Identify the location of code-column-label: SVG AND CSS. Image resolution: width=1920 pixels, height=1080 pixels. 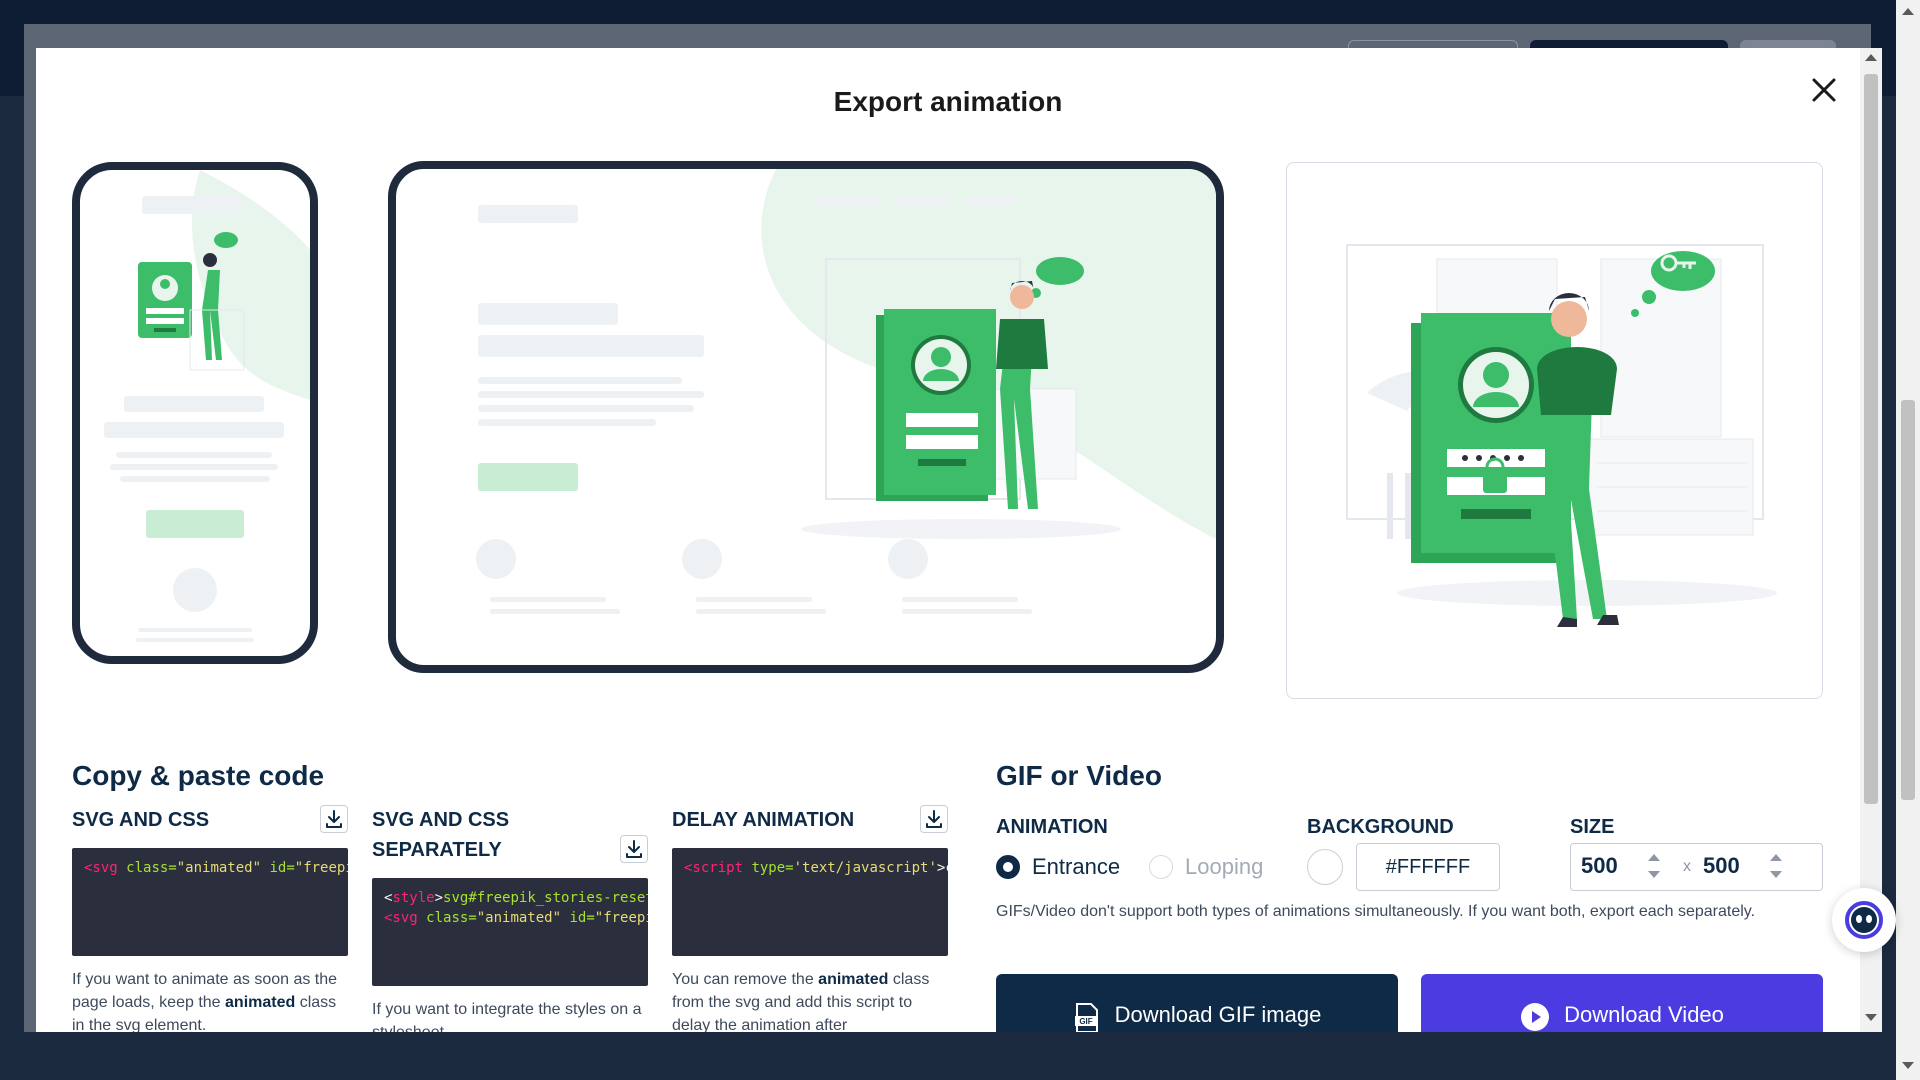
(141, 820).